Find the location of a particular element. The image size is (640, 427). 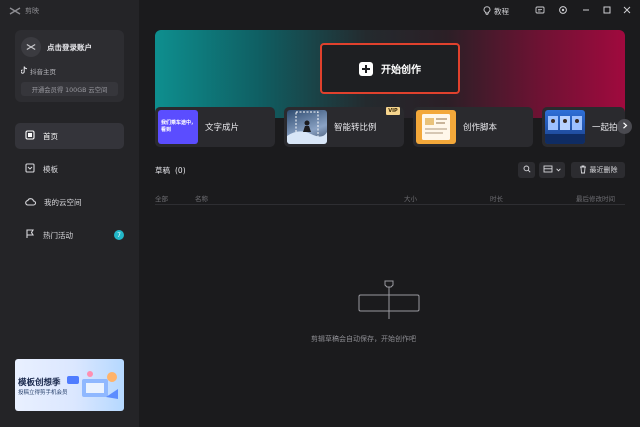

smart-ratio-thumbnail is located at coordinates (307, 127).